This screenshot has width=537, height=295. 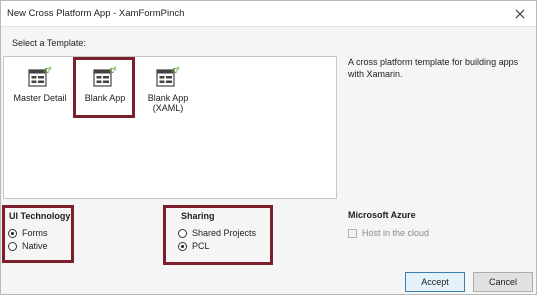 I want to click on radio-forms: Forms, so click(x=28, y=233).